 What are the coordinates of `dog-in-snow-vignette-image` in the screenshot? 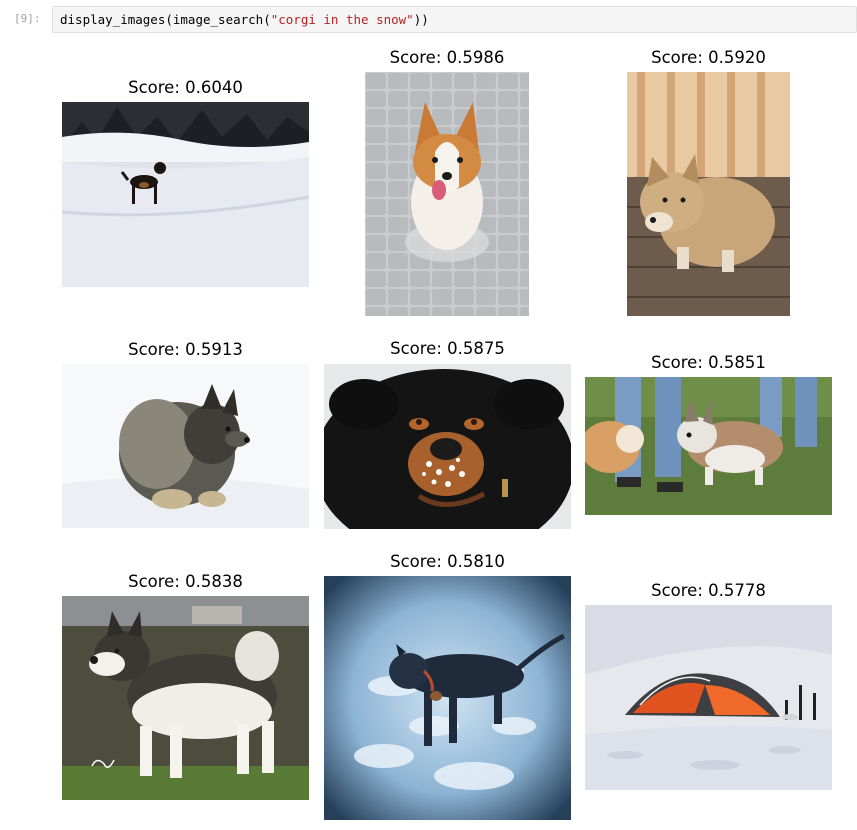 It's located at (447, 698).